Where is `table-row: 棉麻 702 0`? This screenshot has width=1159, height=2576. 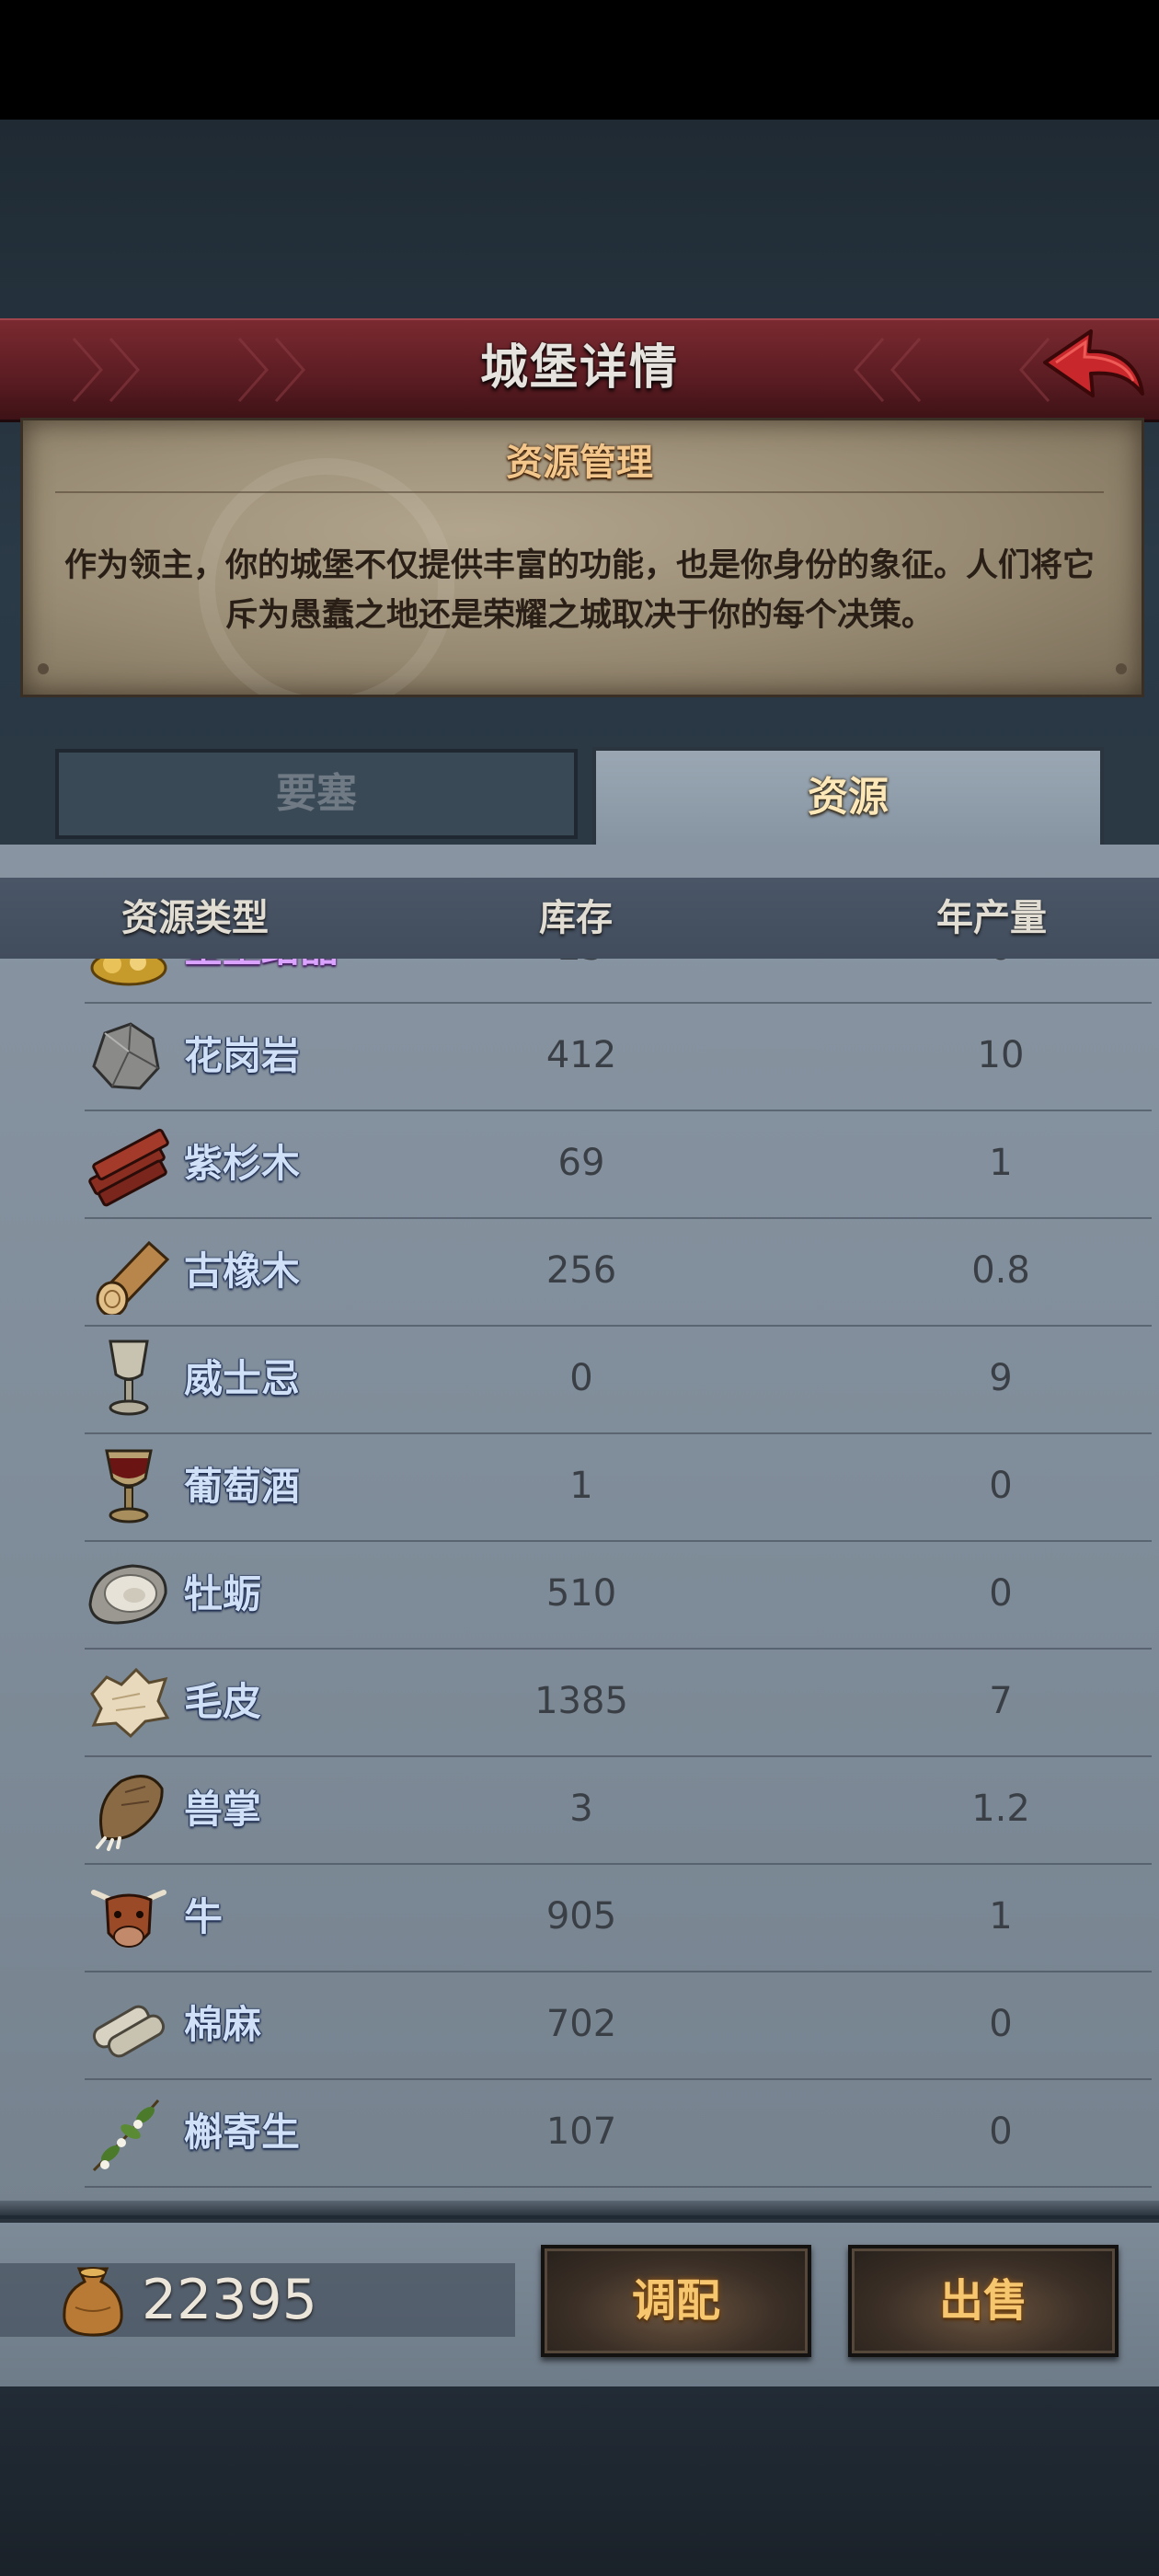 table-row: 棉麻 702 0 is located at coordinates (618, 2025).